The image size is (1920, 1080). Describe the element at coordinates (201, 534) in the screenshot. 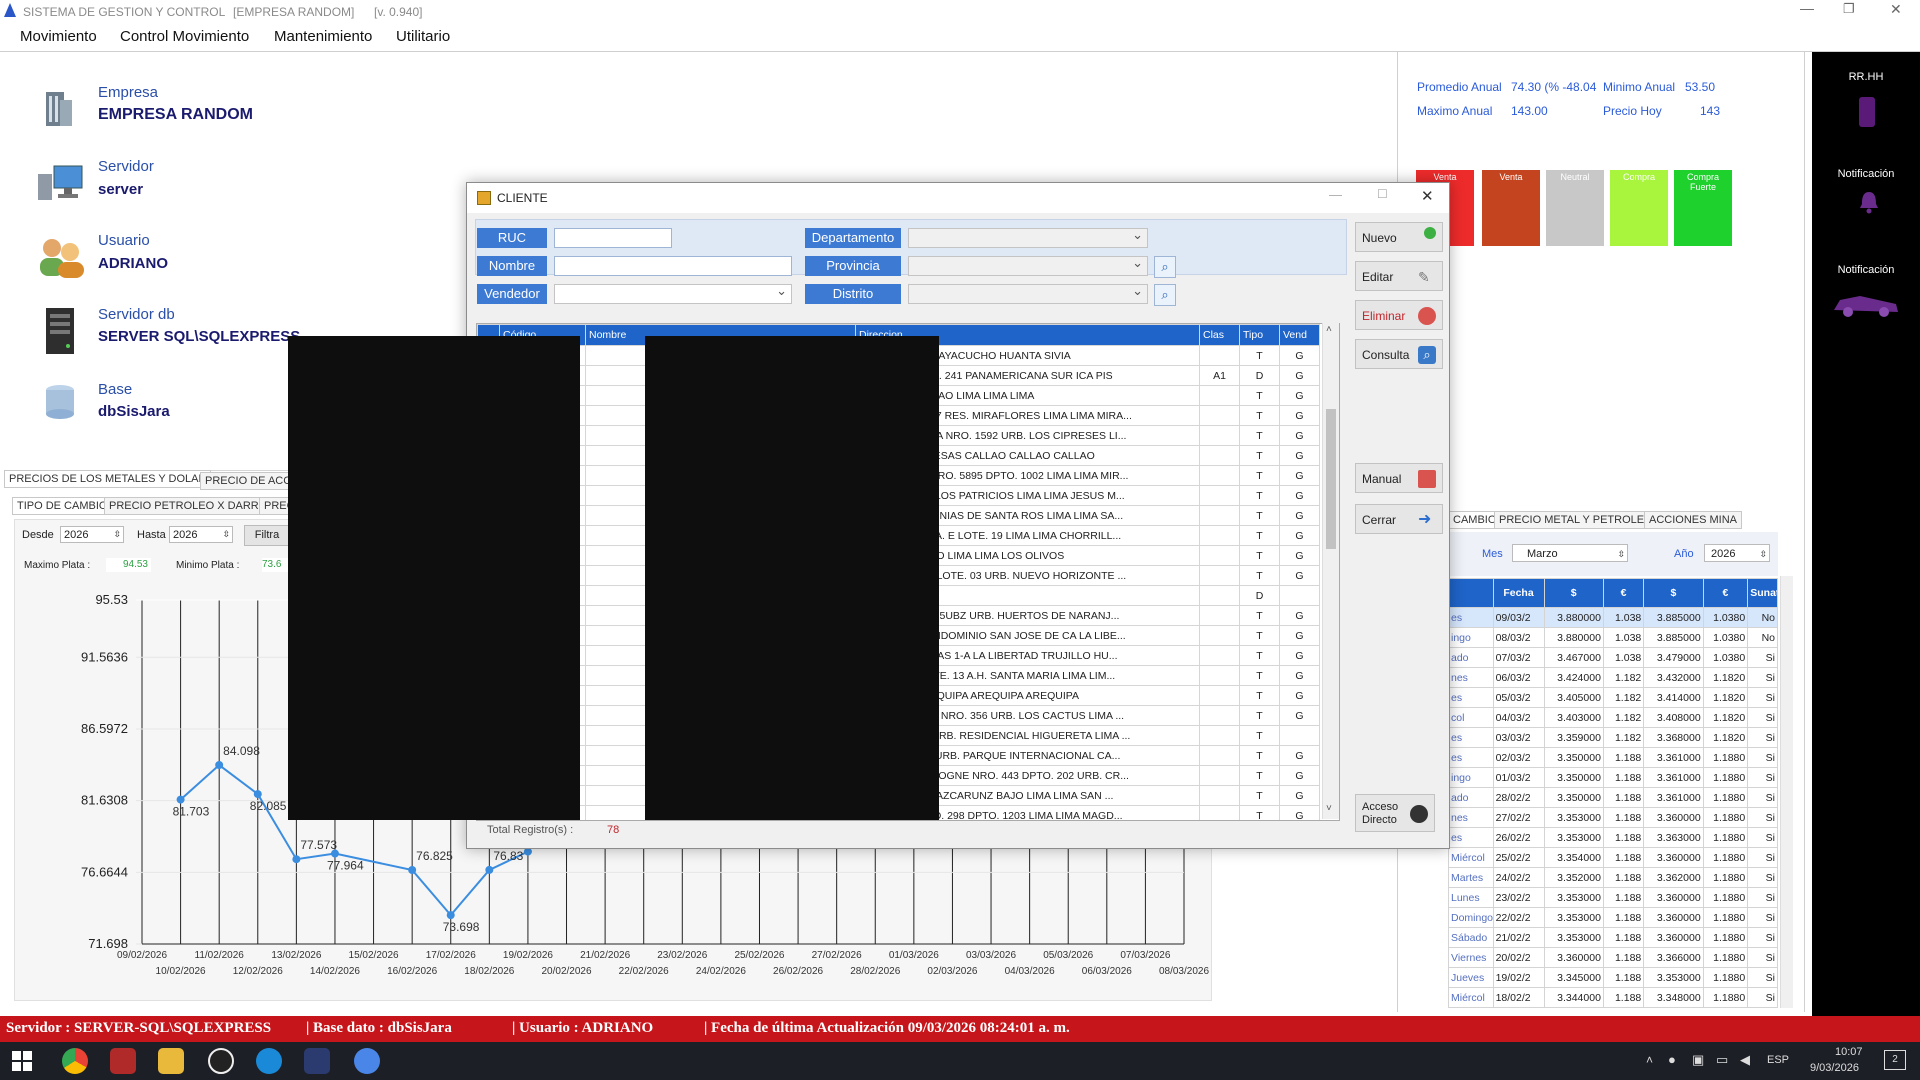

I see `hasta-spinner: 2026 ⇳` at that location.